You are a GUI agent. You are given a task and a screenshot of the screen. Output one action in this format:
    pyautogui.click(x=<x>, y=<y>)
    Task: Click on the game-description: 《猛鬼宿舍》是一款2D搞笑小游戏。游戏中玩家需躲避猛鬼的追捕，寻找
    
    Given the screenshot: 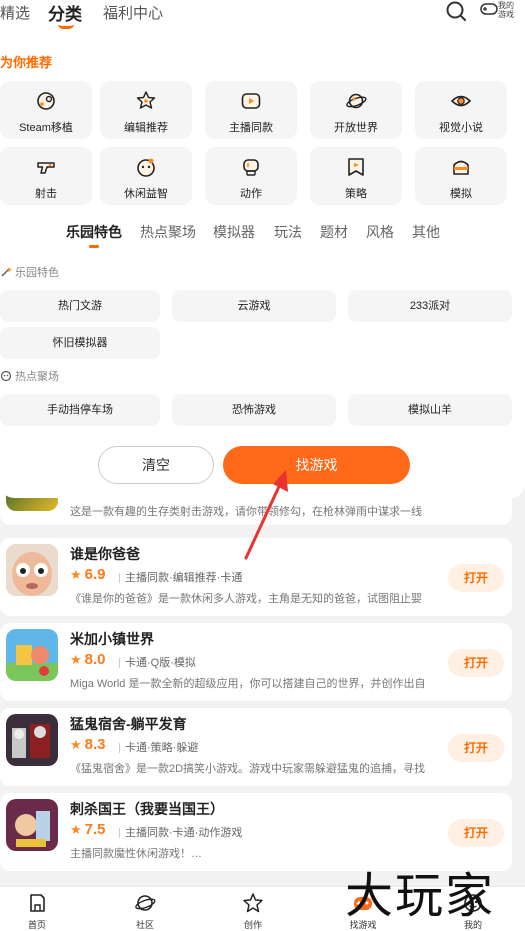 What is the action you would take?
    pyautogui.click(x=248, y=769)
    